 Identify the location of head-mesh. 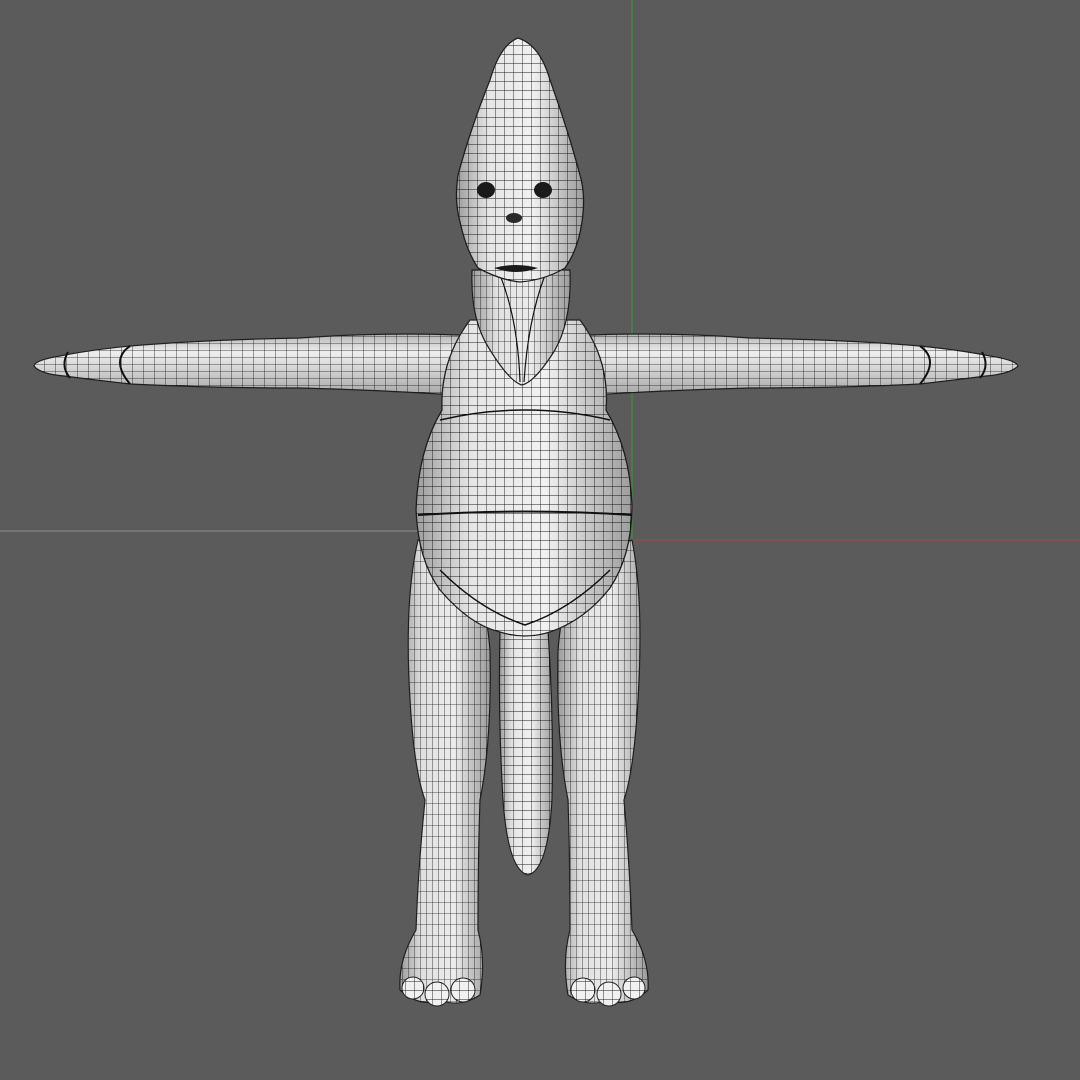
(520, 160).